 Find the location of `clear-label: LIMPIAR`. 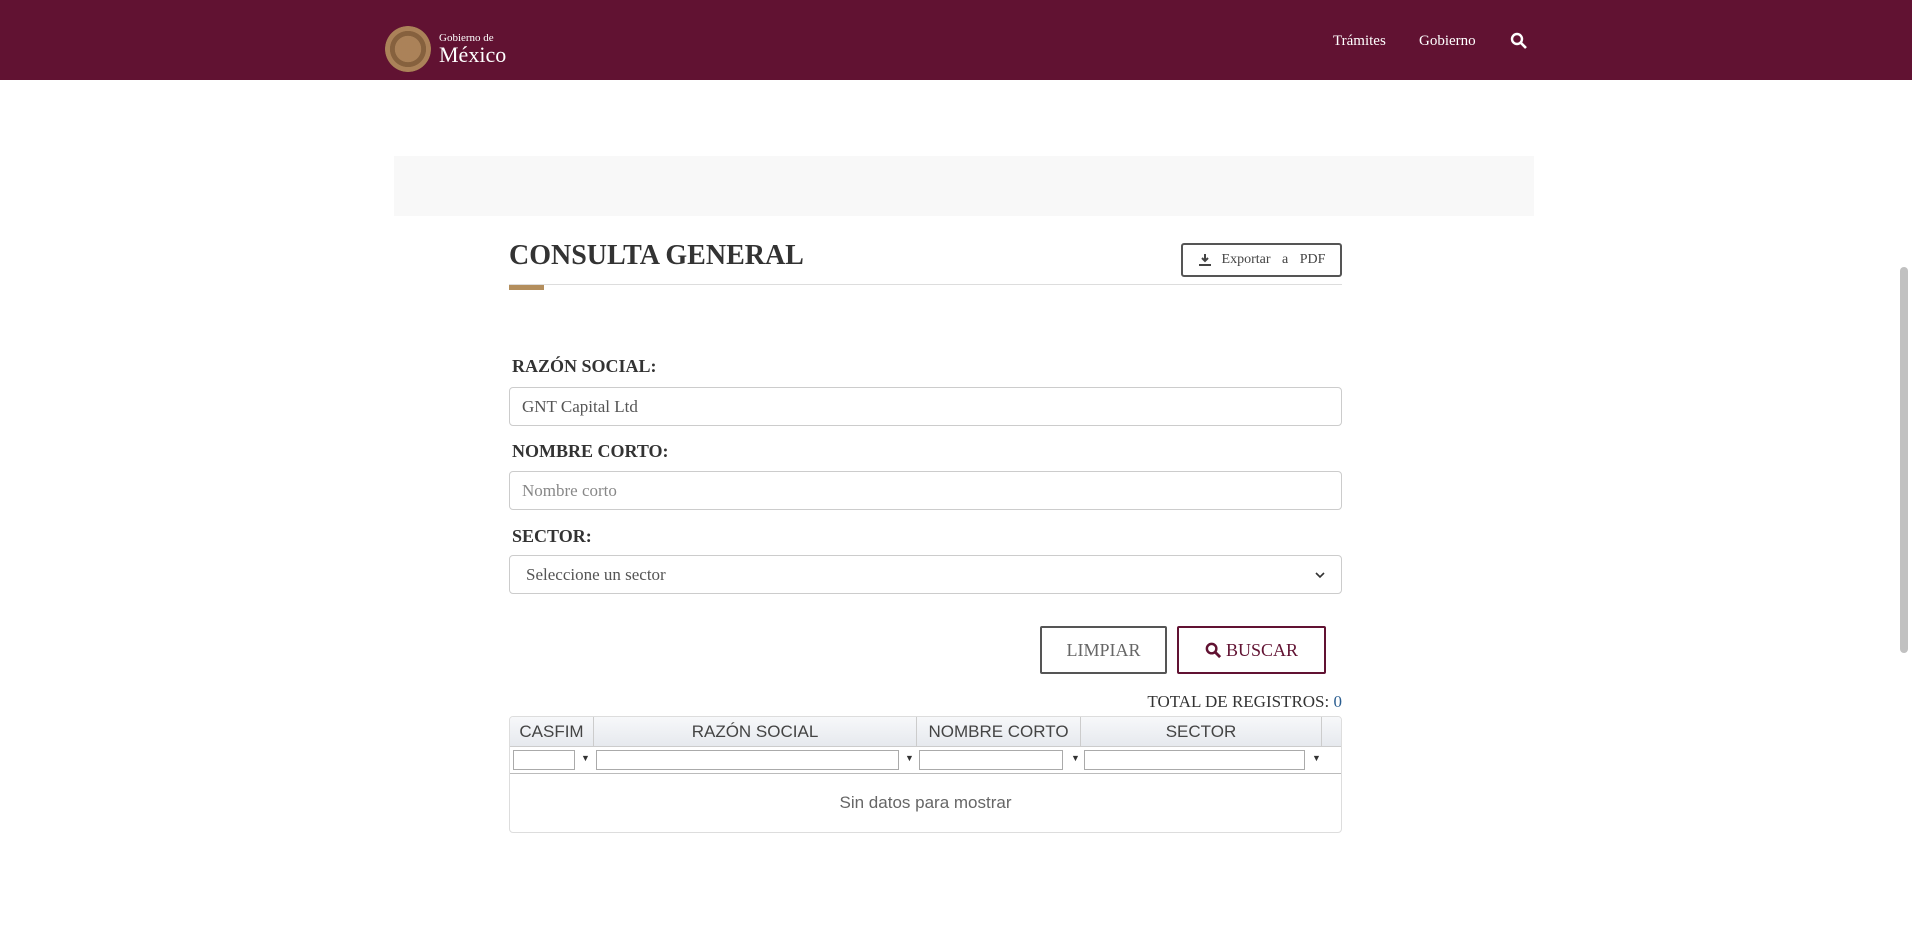

clear-label: LIMPIAR is located at coordinates (1103, 649).